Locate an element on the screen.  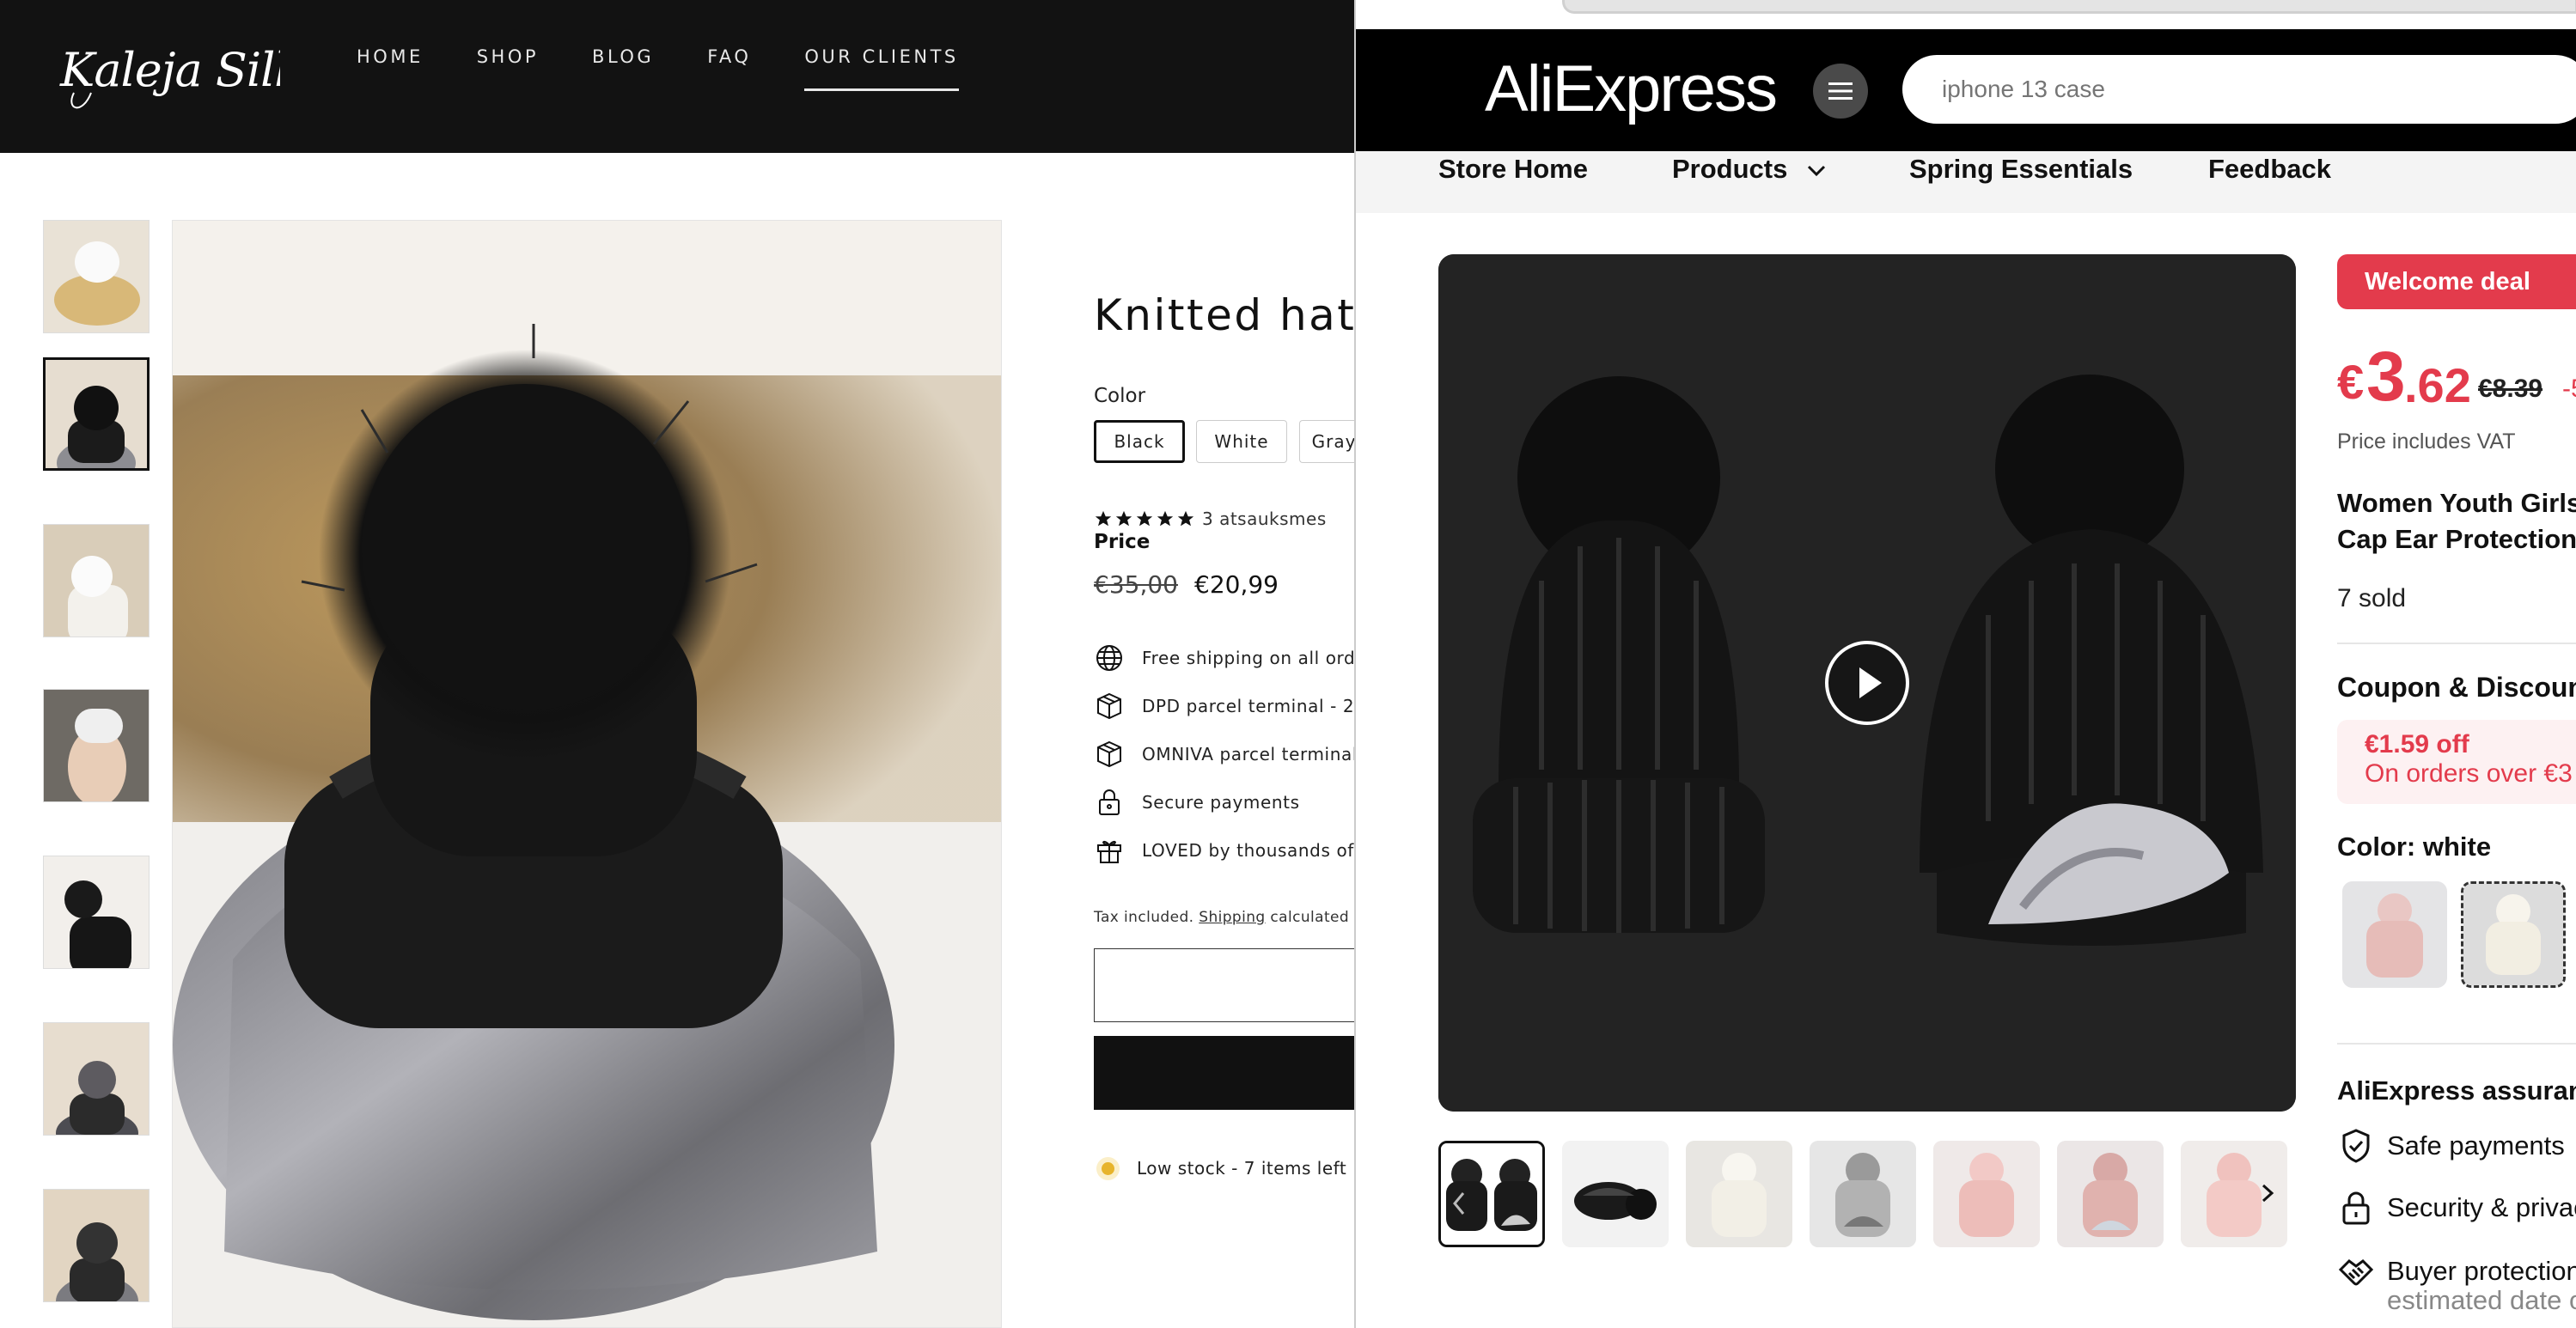
hamburger-icon is located at coordinates (1840, 92).